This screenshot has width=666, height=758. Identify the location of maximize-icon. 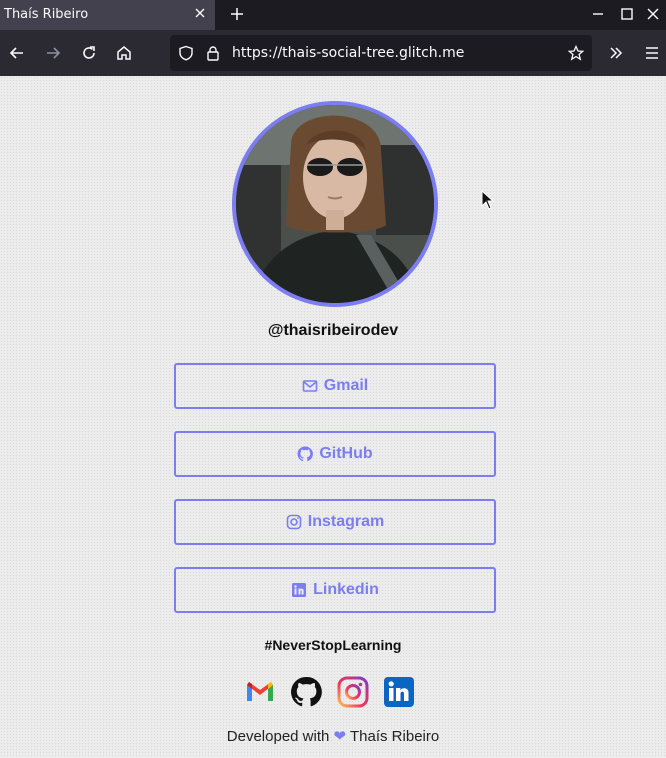
(627, 14).